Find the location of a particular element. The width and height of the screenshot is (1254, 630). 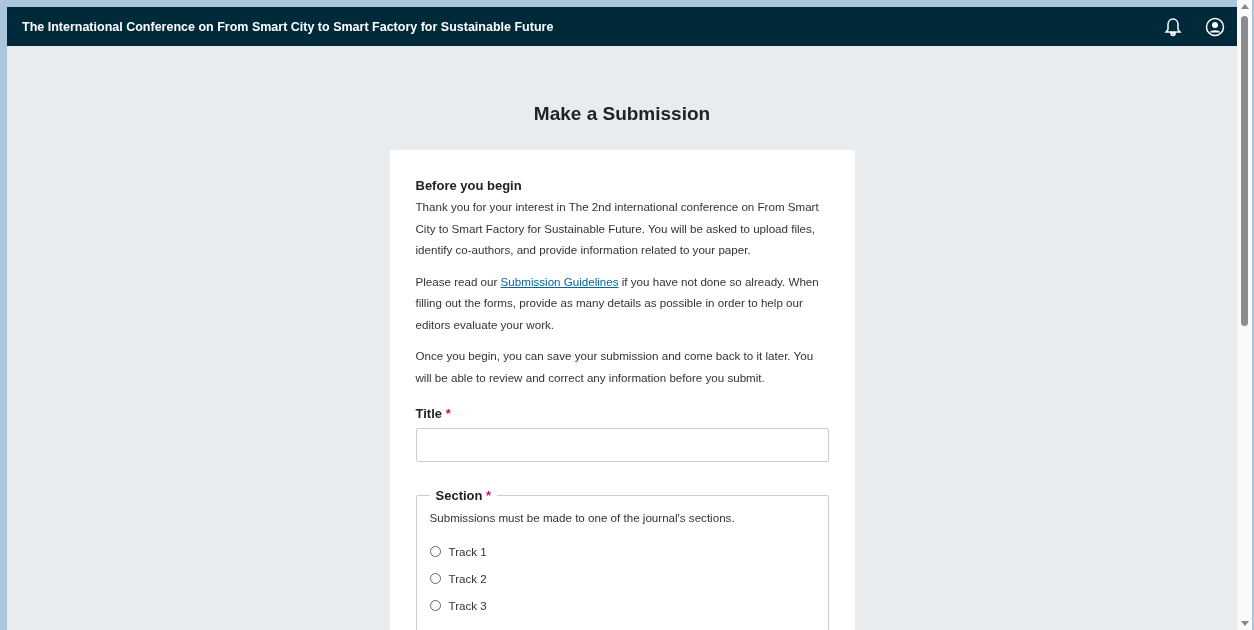

section-heading: Before you begin is located at coordinates (469, 185).